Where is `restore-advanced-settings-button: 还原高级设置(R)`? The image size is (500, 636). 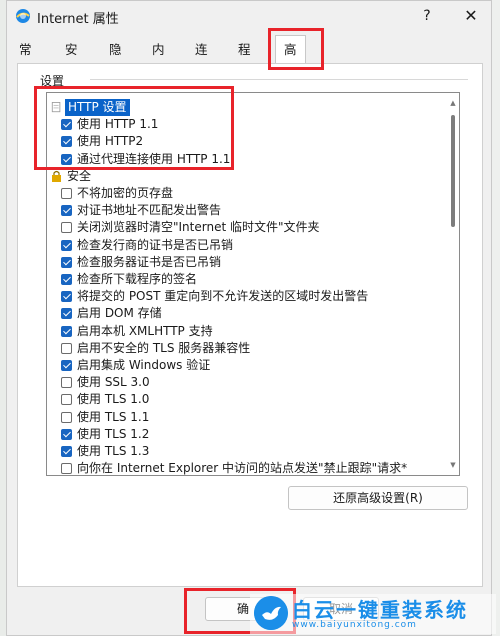
restore-advanced-settings-button: 还原高级设置(R) is located at coordinates (378, 498).